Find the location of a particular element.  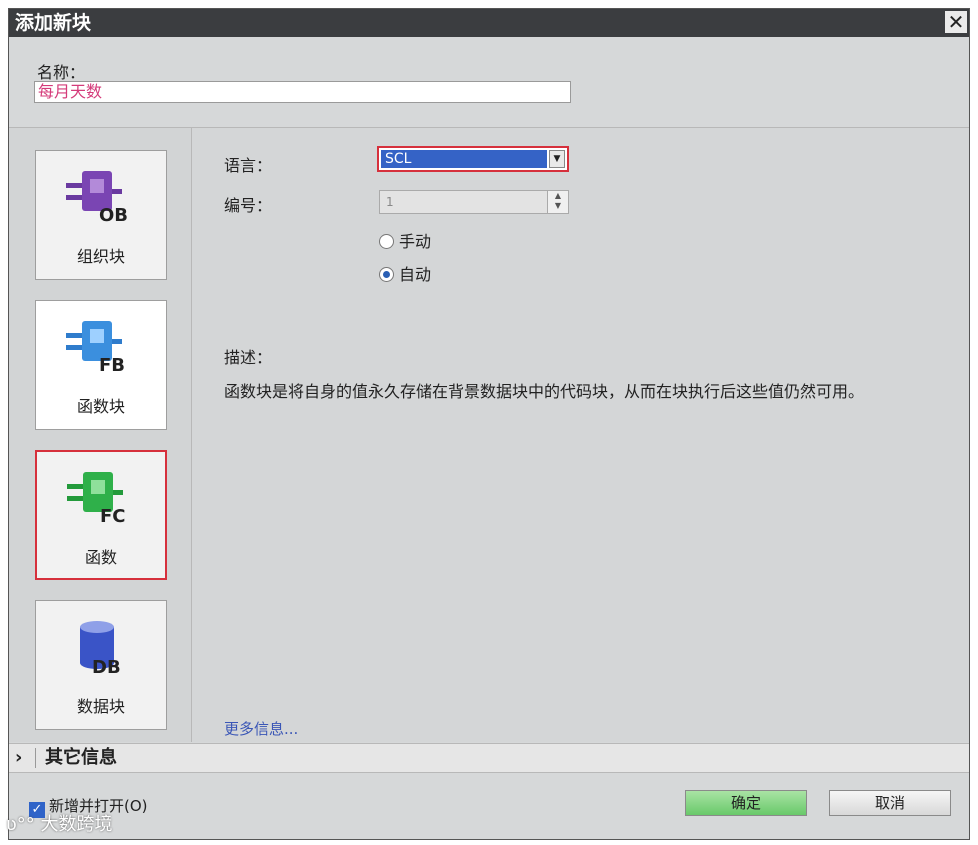

block-type-panel: OB 组织块 FB 函数块 FC 函数 DB 数据块 is located at coordinates (100, 435).